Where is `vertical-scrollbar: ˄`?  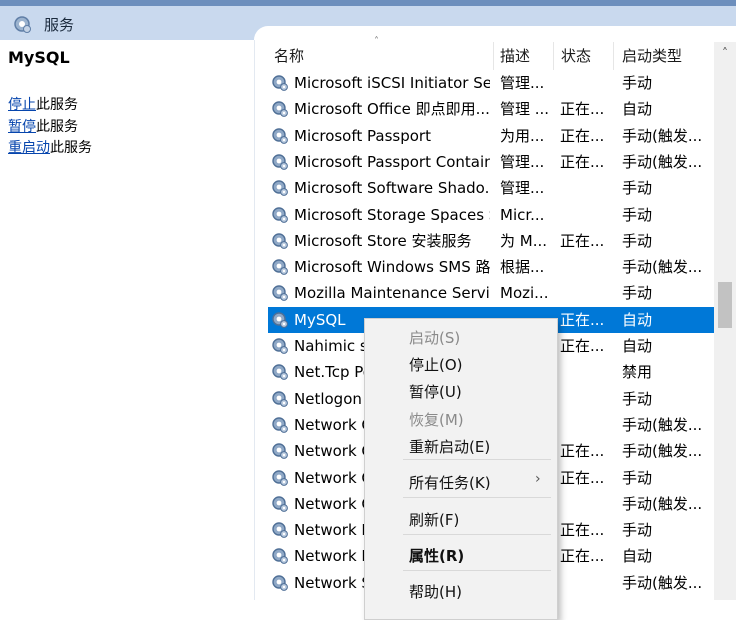 vertical-scrollbar: ˄ is located at coordinates (725, 321).